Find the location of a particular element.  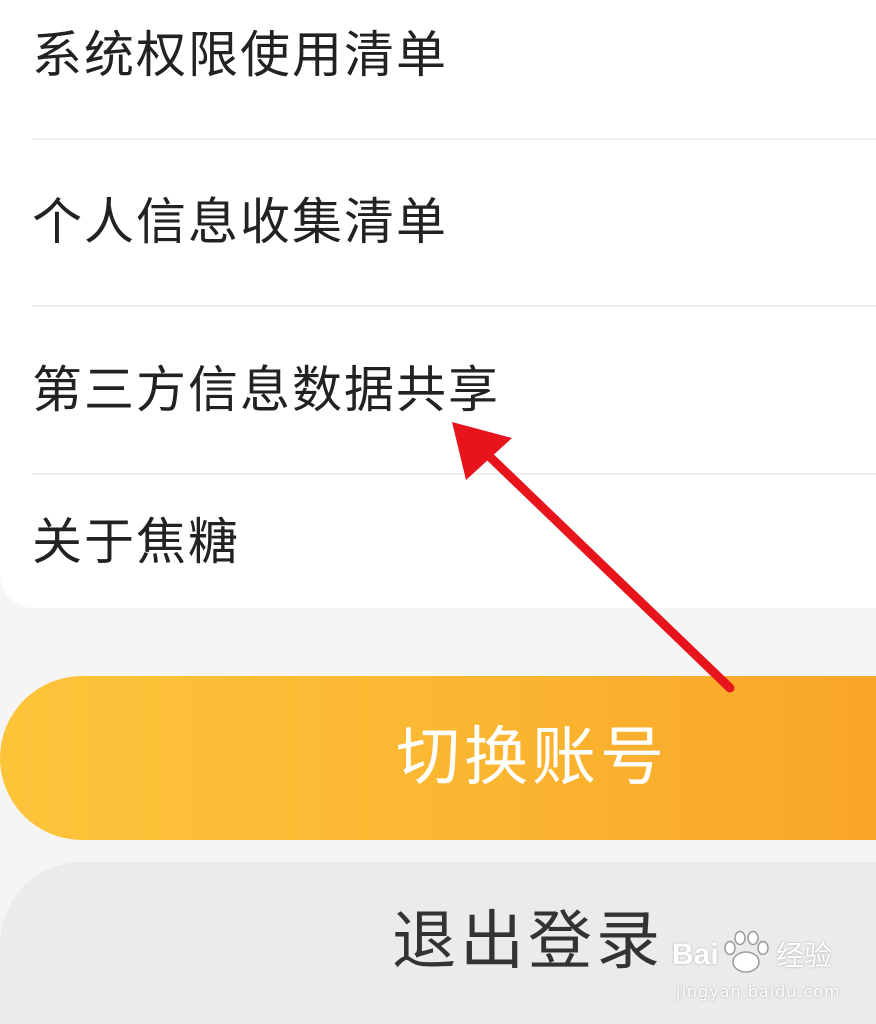

settings-item-label: 个人信息收集清单 is located at coordinates (240, 222).